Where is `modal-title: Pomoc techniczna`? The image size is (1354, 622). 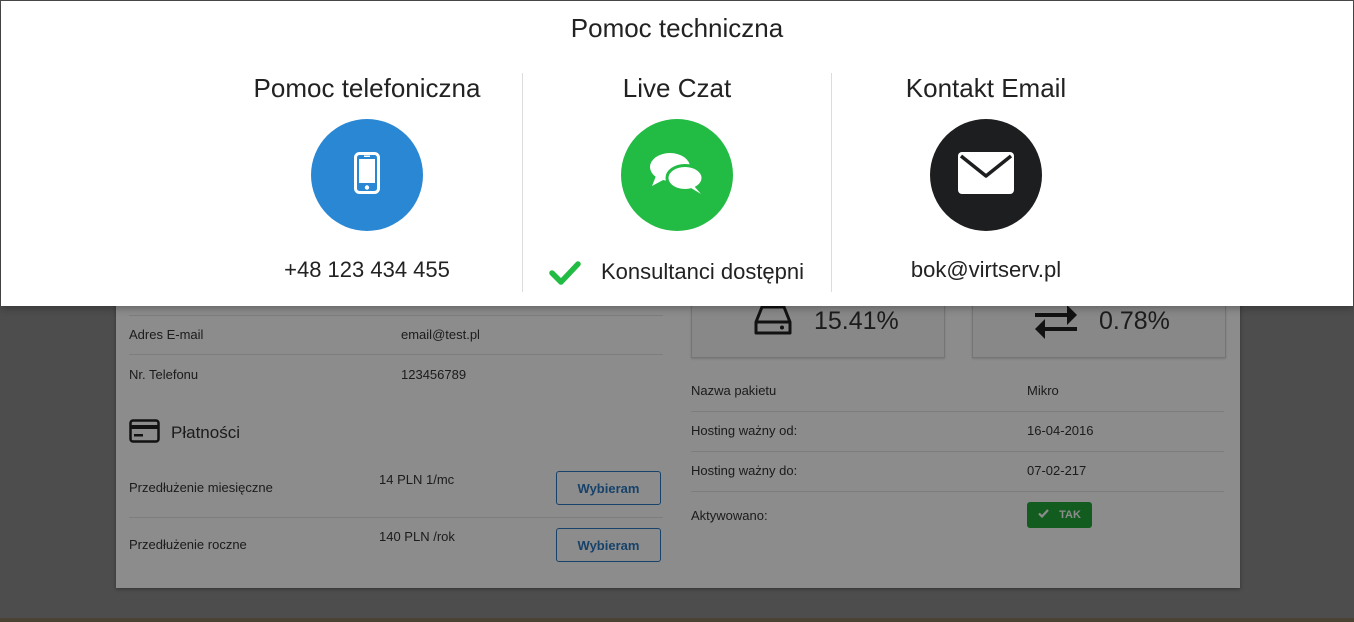 modal-title: Pomoc techniczna is located at coordinates (677, 28).